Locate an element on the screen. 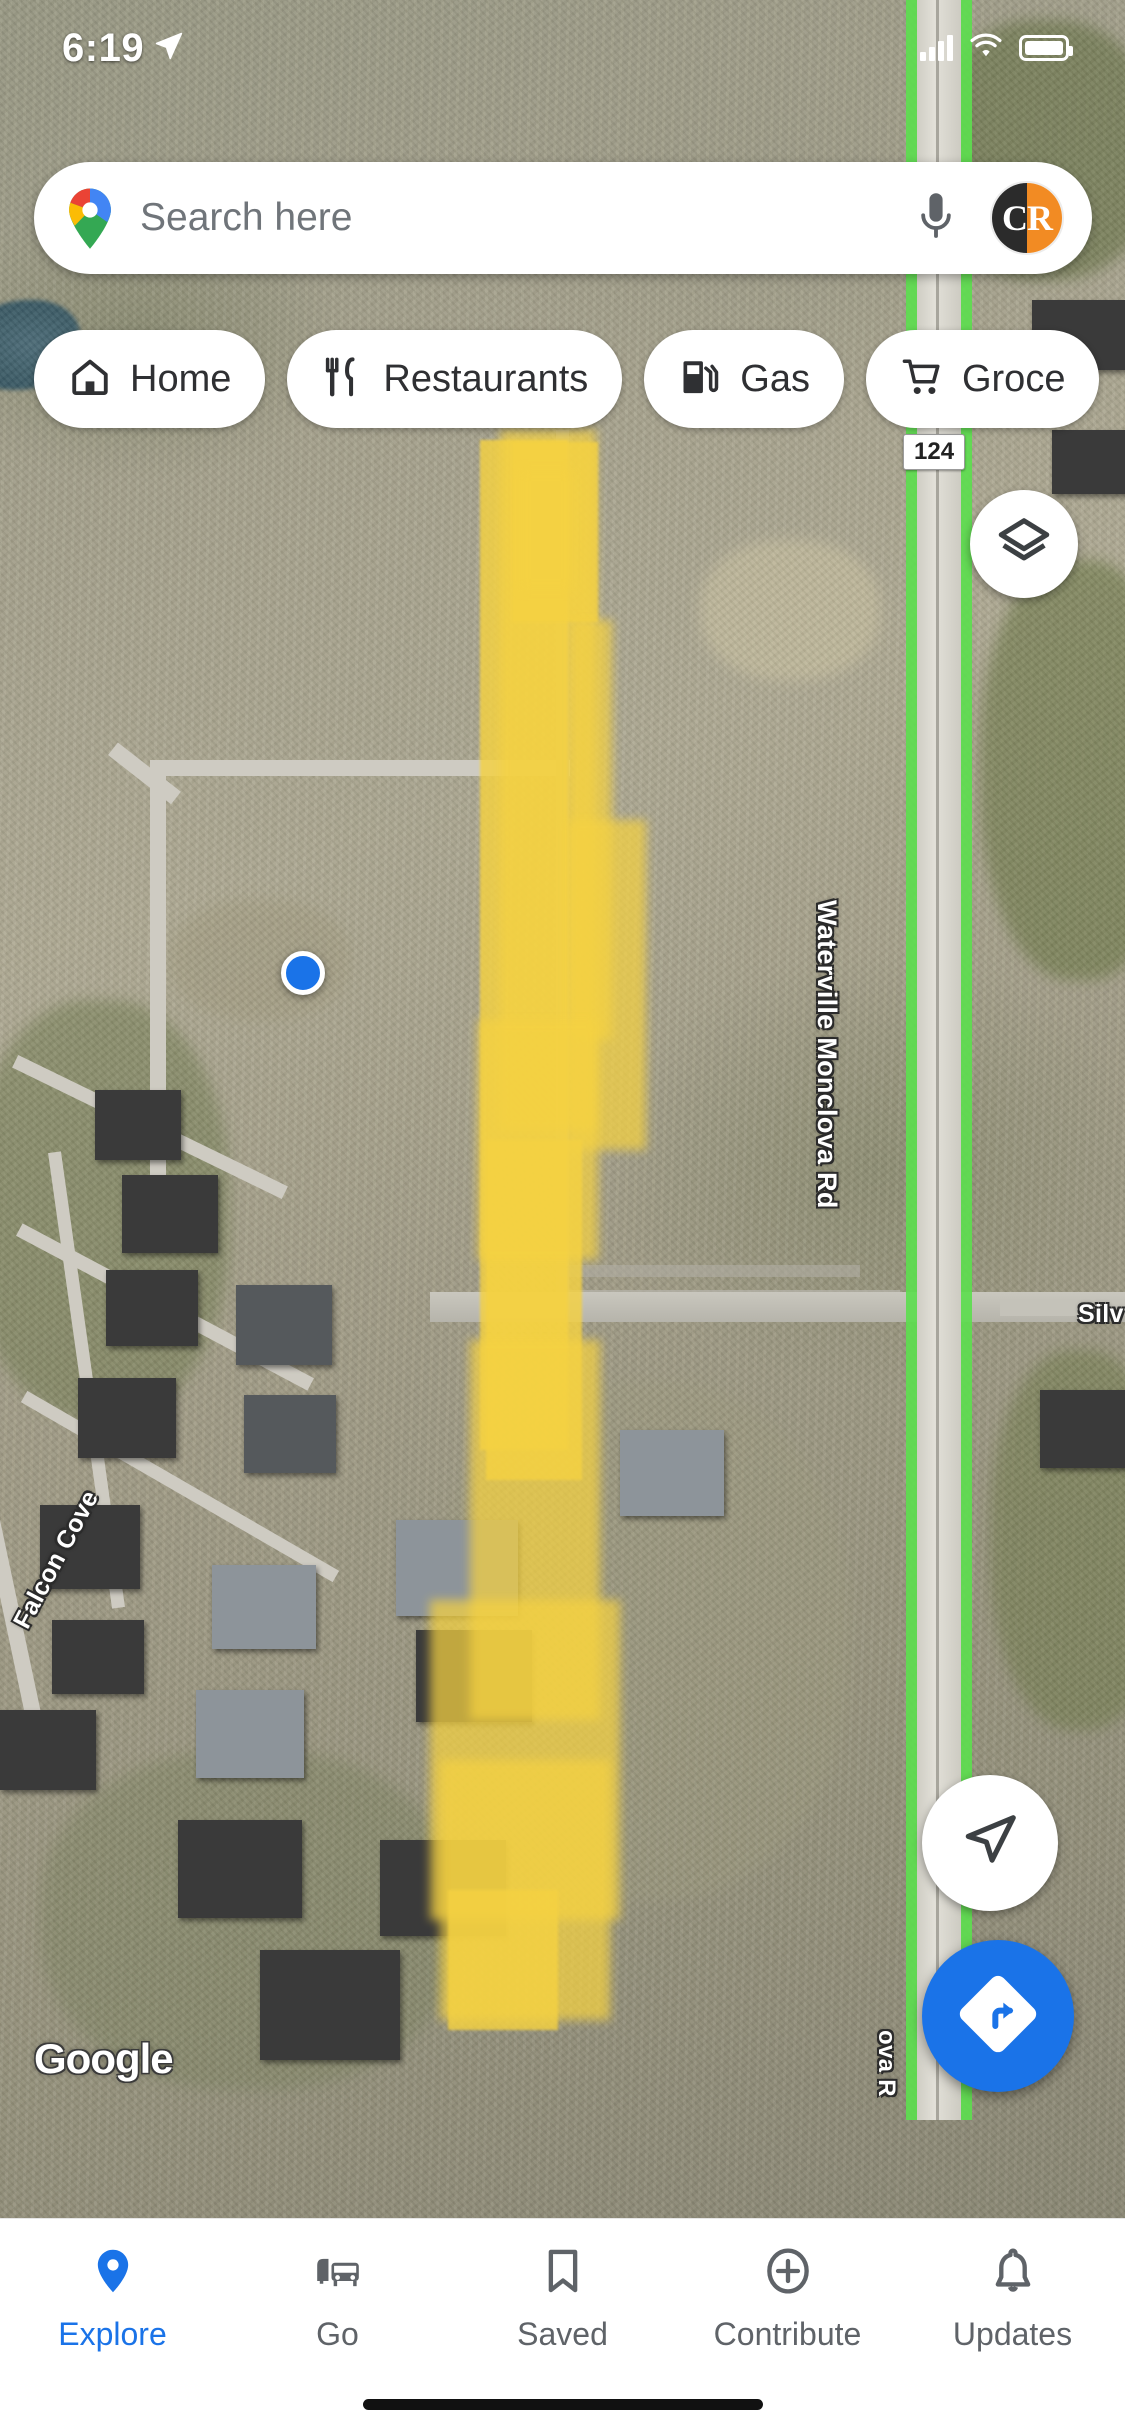  nav-item-explore: Explore is located at coordinates (112, 2299).